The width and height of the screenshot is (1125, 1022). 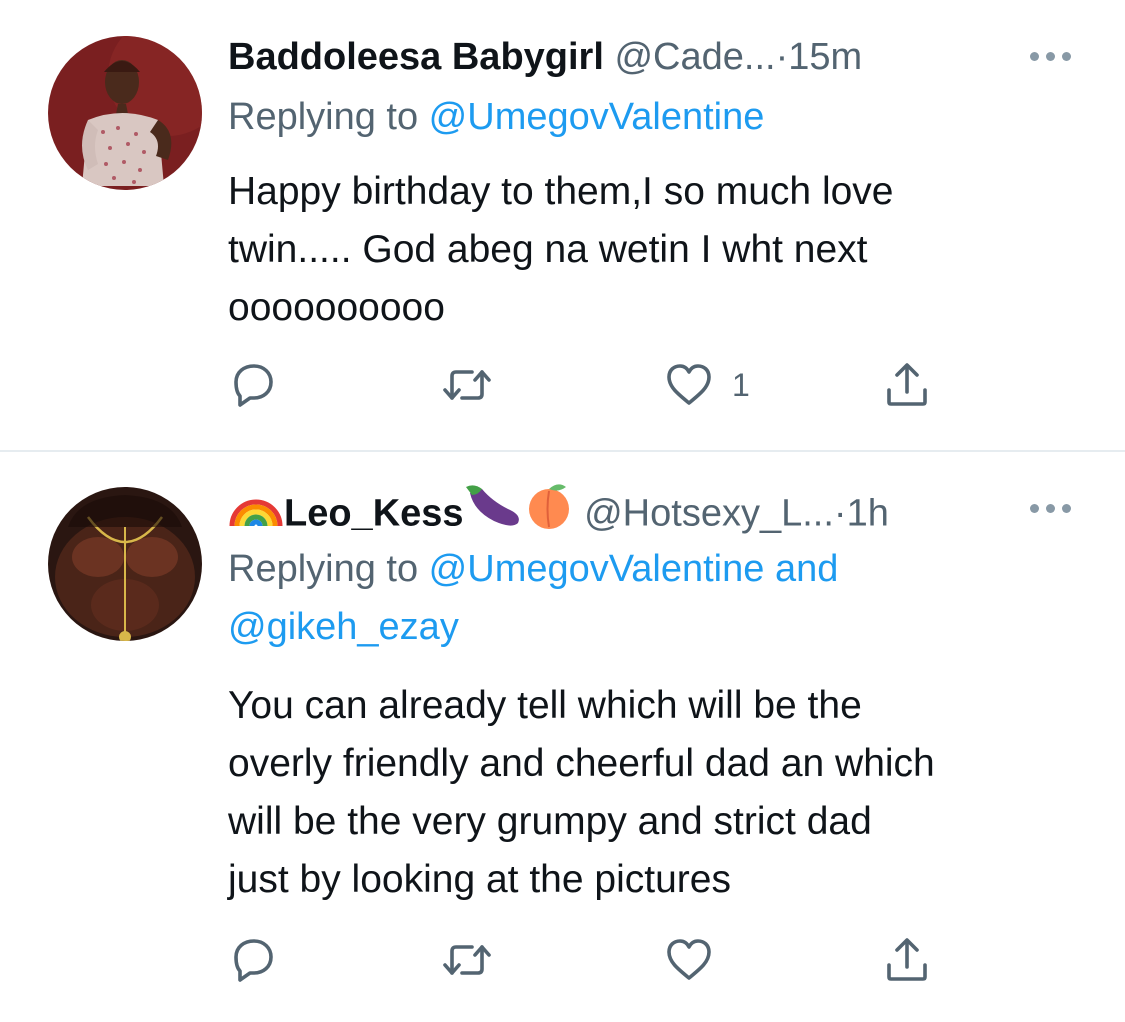 I want to click on like-count: 1, so click(x=741, y=384).